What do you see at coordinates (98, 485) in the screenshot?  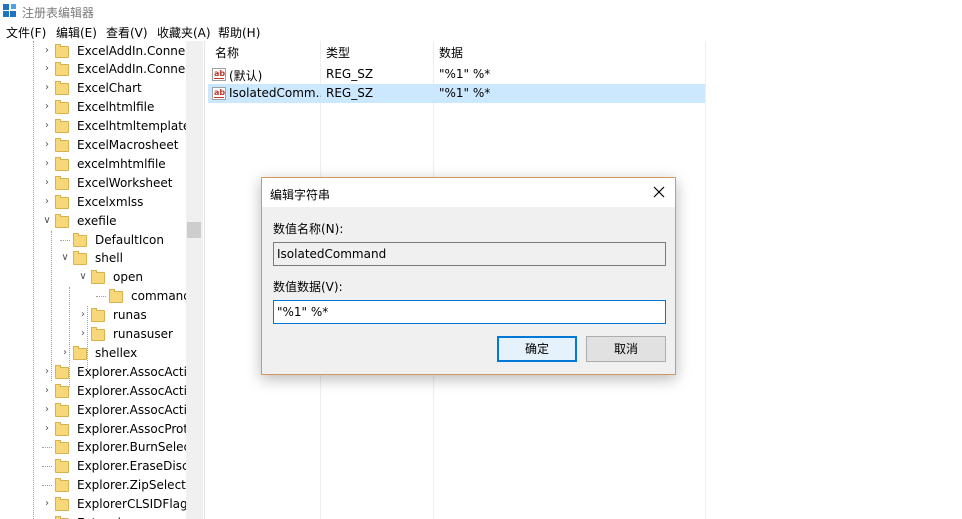 I see `tree-item: Explorer.ZipSelectio` at bounding box center [98, 485].